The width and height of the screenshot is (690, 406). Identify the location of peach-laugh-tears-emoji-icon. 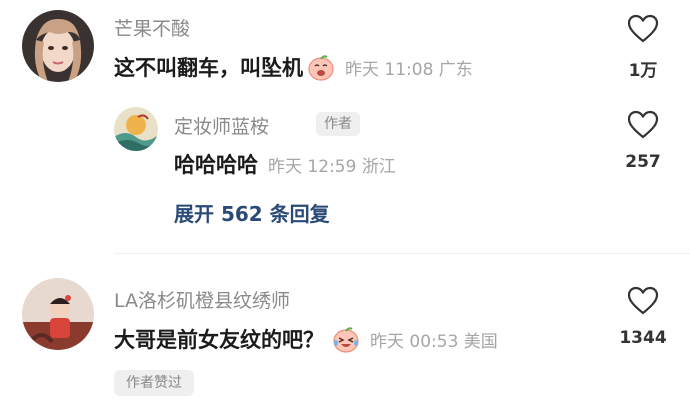
(346, 339).